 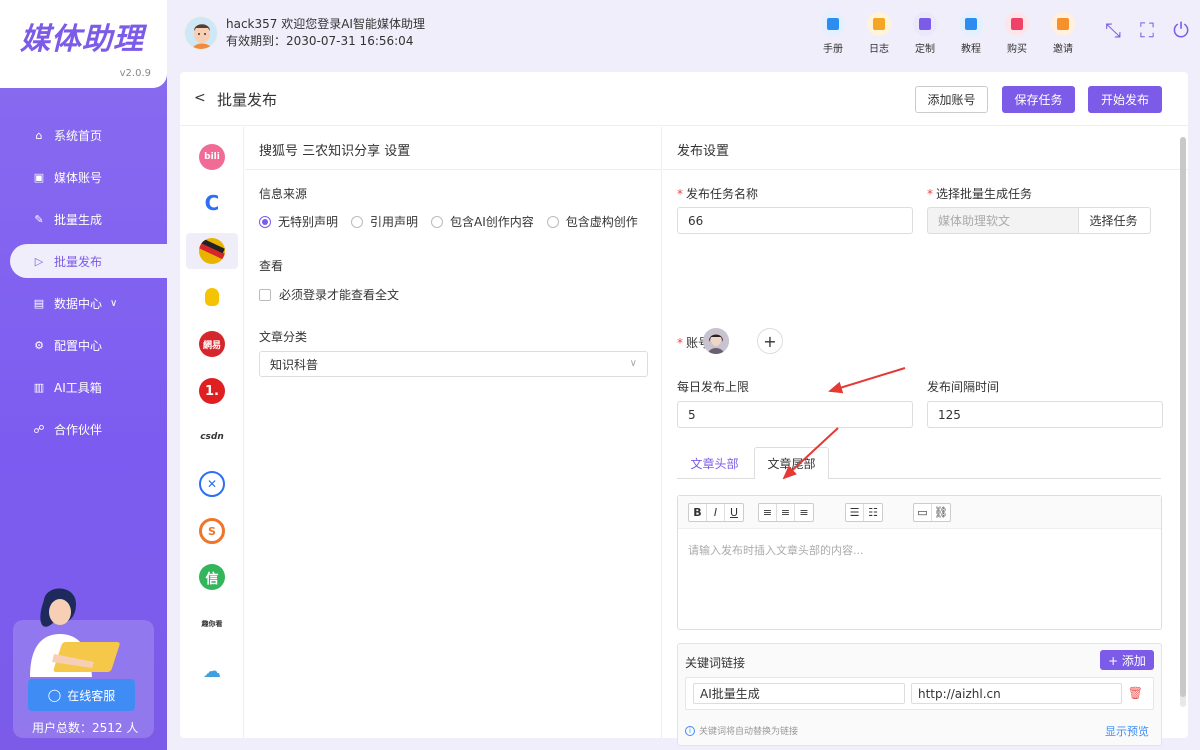 I want to click on view-label: 查看, so click(x=271, y=266).